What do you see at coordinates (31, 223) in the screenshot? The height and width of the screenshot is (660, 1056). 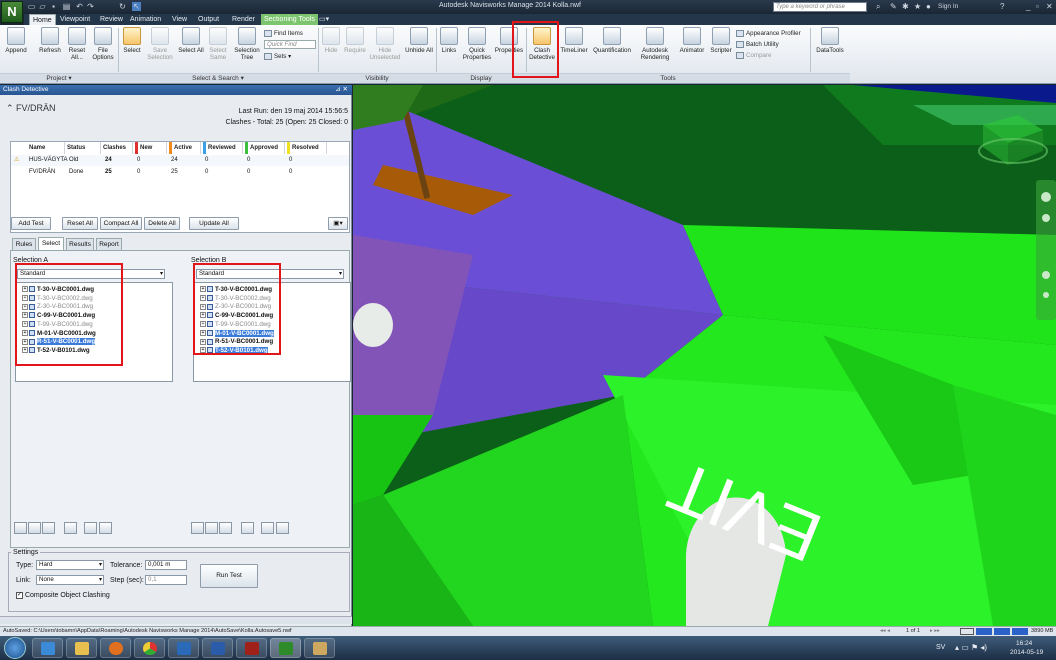 I see `add-test-button: Add Test` at bounding box center [31, 223].